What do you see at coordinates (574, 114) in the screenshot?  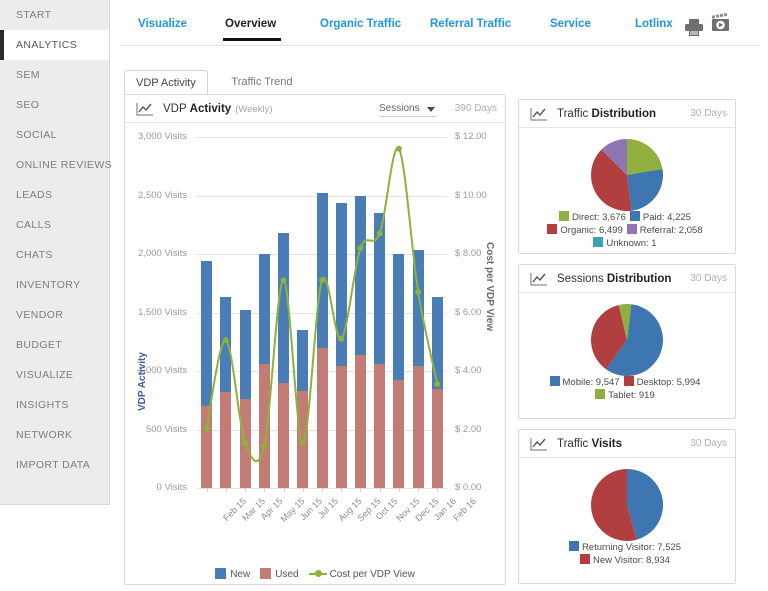 I see `card-title-light: Traffic` at bounding box center [574, 114].